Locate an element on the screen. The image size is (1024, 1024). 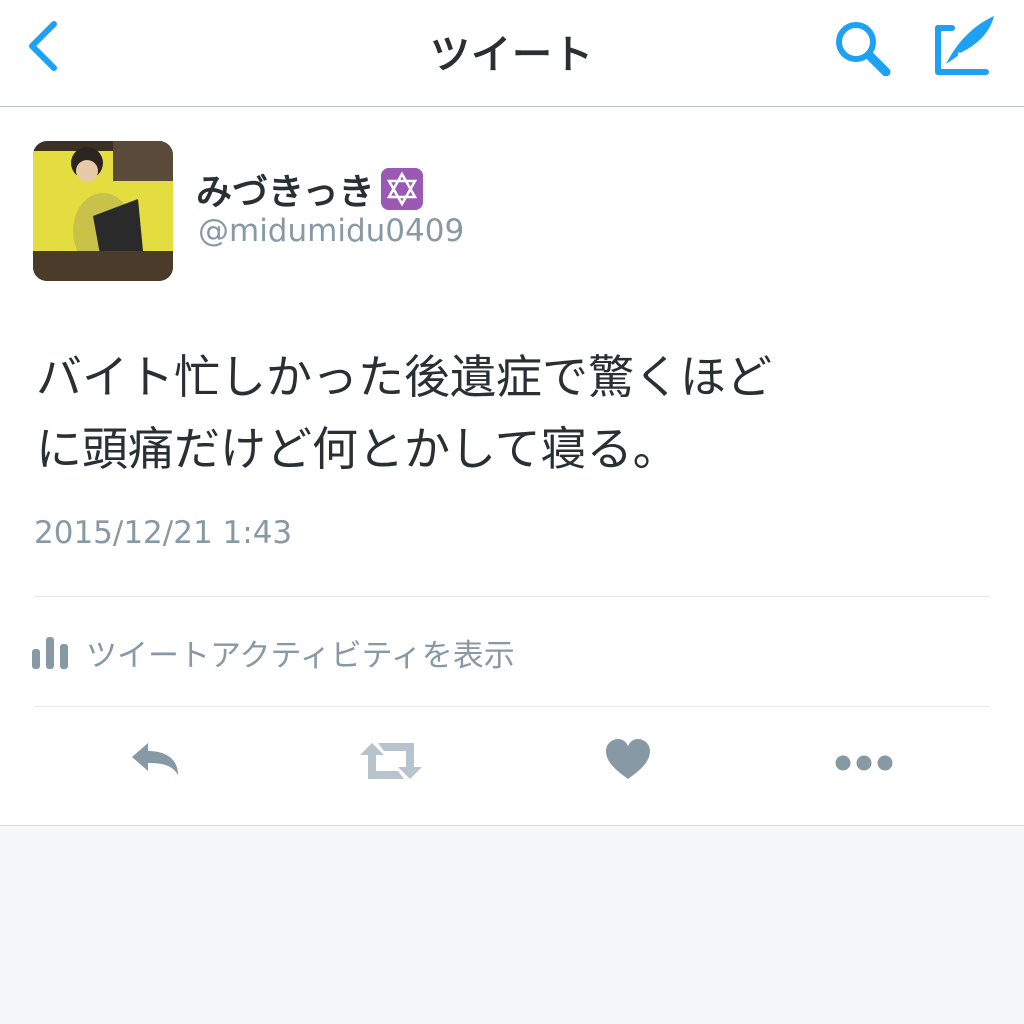
tweet-timestamp: 2015/12/21 1:43 is located at coordinates (163, 533).